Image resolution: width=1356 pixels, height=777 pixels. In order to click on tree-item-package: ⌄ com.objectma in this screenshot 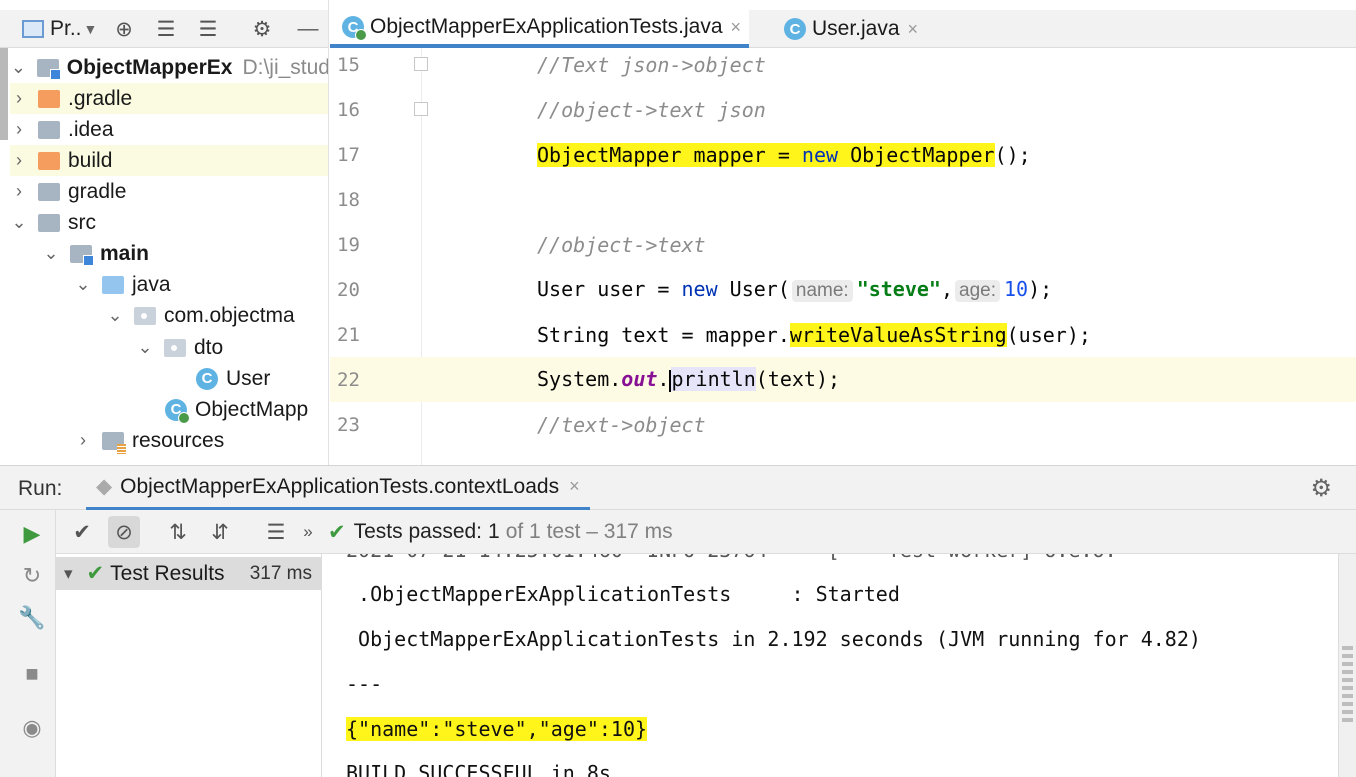, I will do `click(169, 315)`.